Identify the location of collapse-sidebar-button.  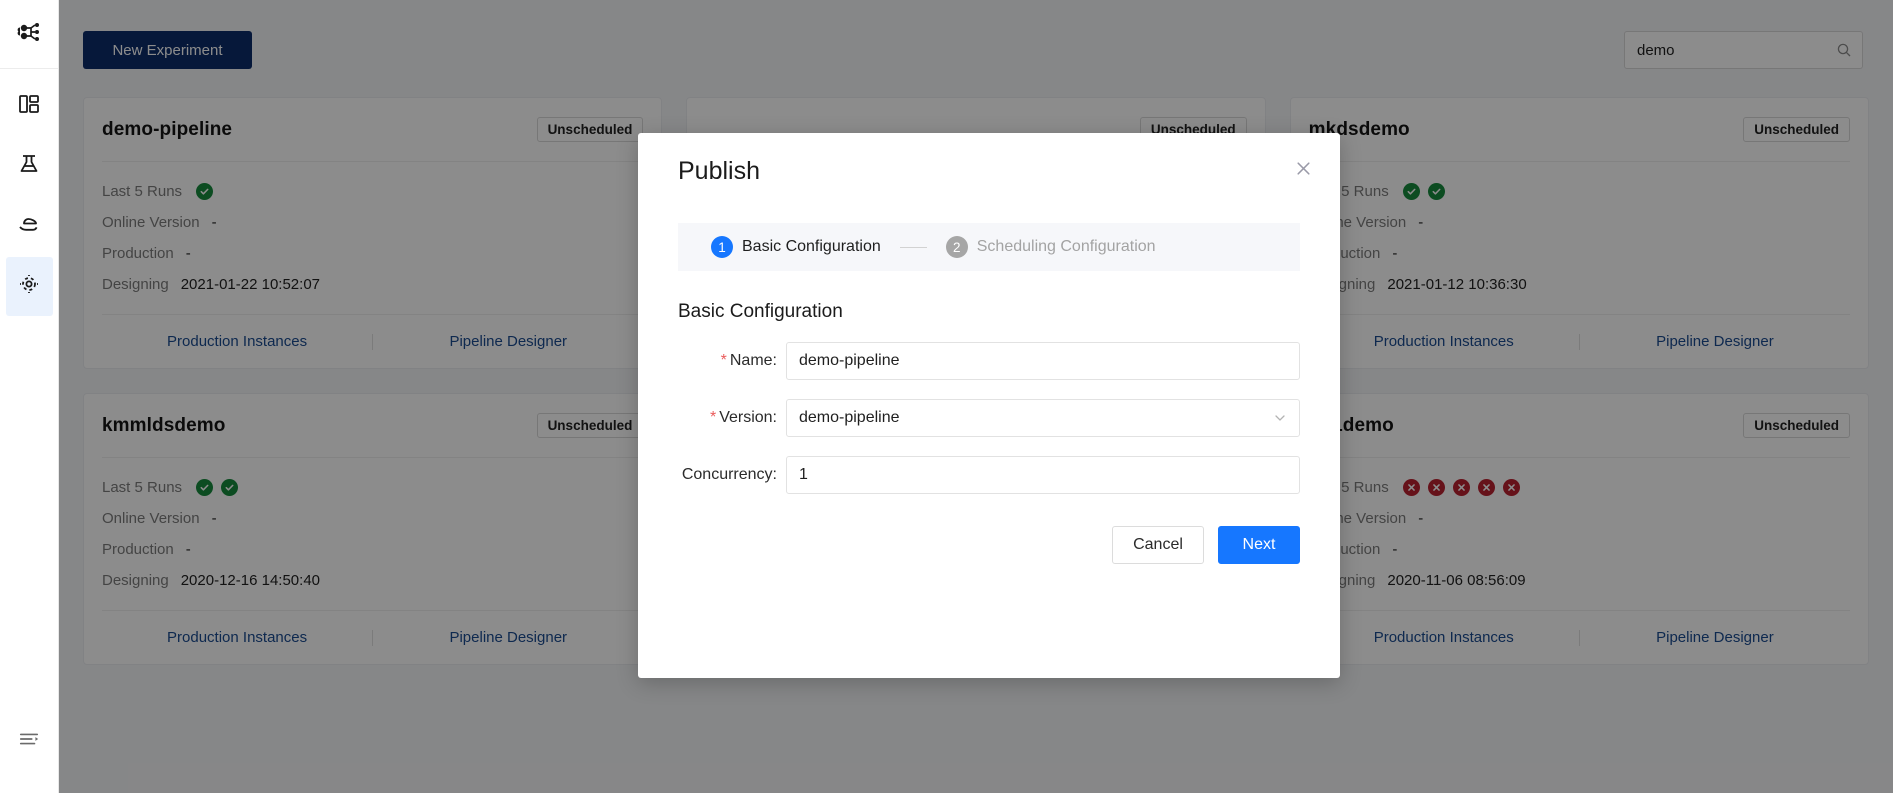
(29, 741).